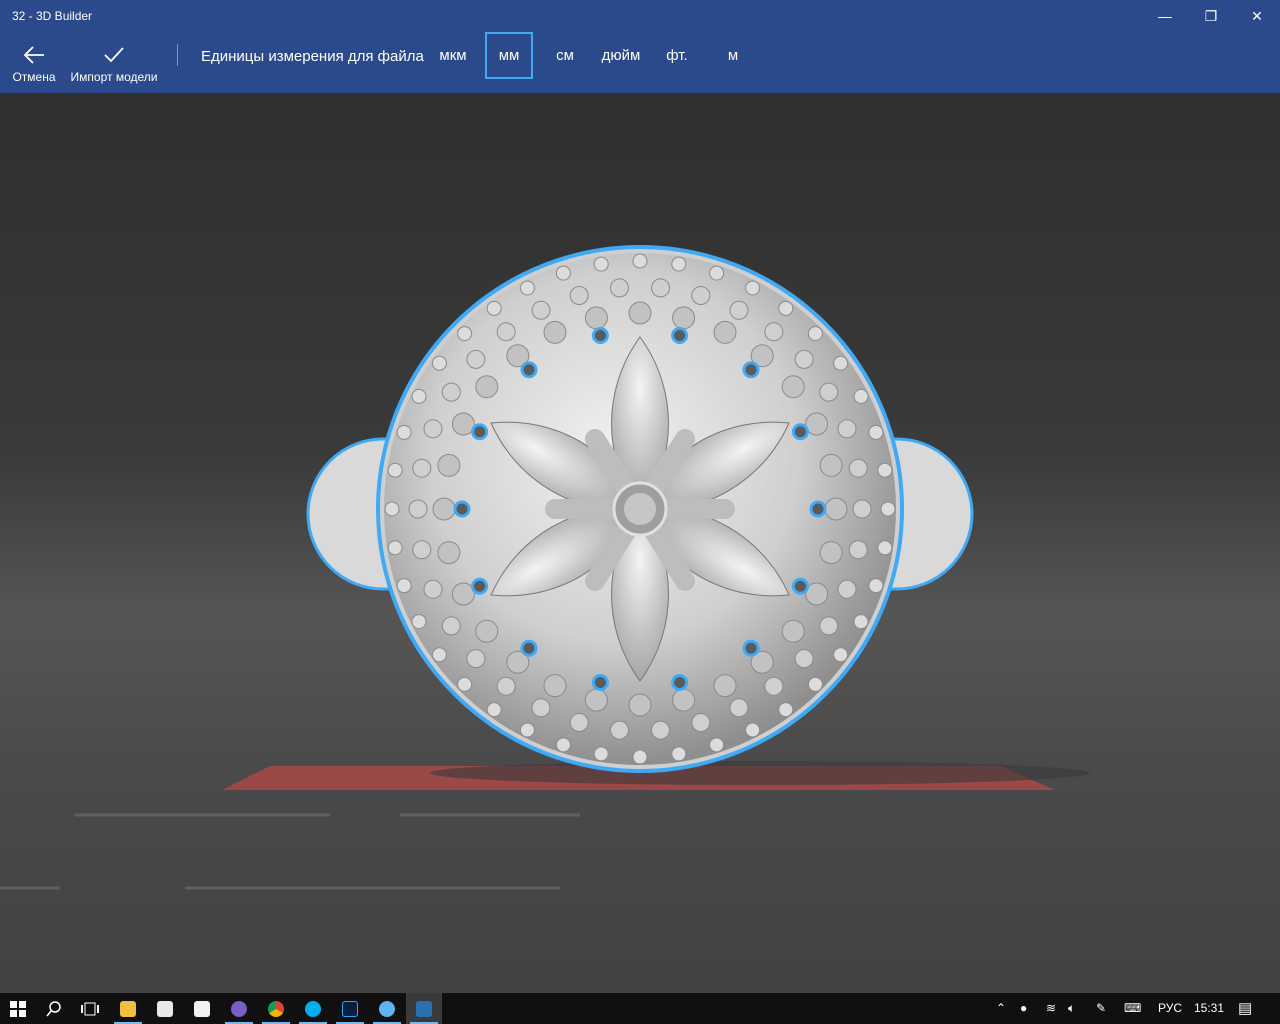 This screenshot has height=1024, width=1280. Describe the element at coordinates (128, 1008) in the screenshot. I see `taskbar-file-explorer` at that location.